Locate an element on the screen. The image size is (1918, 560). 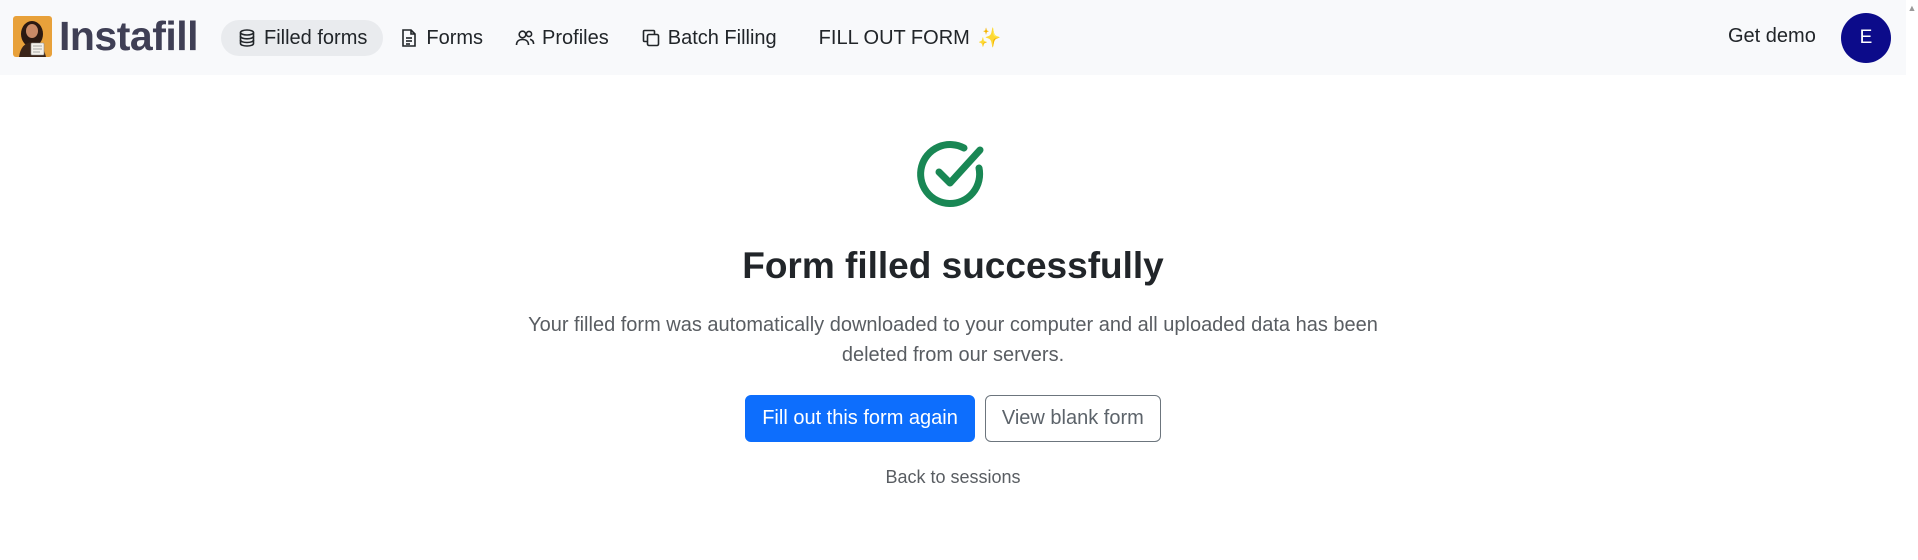
fill-again-button: Fill out this form again is located at coordinates (860, 418).